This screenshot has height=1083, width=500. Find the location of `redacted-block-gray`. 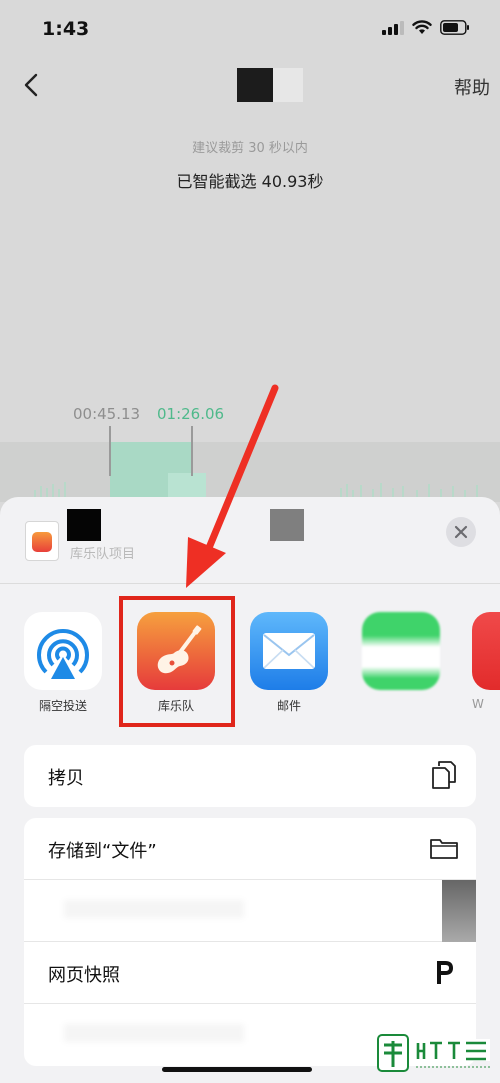

redacted-block-gray is located at coordinates (287, 525).